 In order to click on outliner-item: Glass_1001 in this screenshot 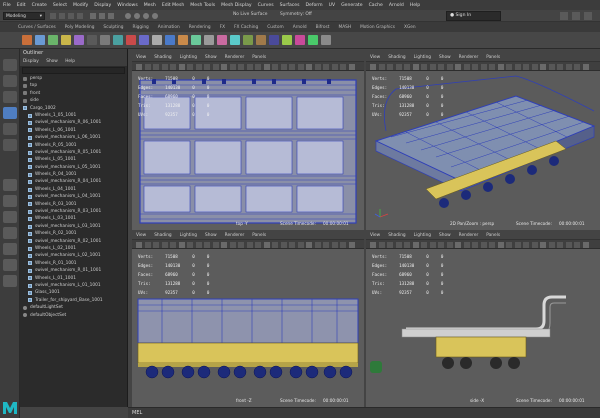, I will do `click(73, 292)`.